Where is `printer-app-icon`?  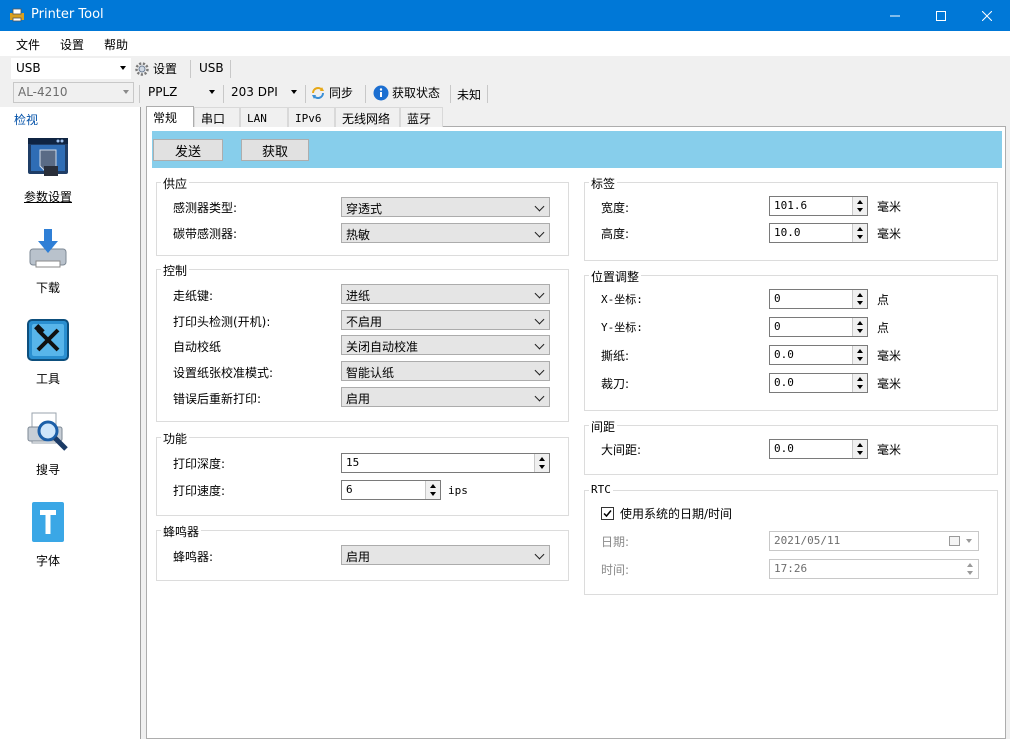
printer-app-icon is located at coordinates (17, 15).